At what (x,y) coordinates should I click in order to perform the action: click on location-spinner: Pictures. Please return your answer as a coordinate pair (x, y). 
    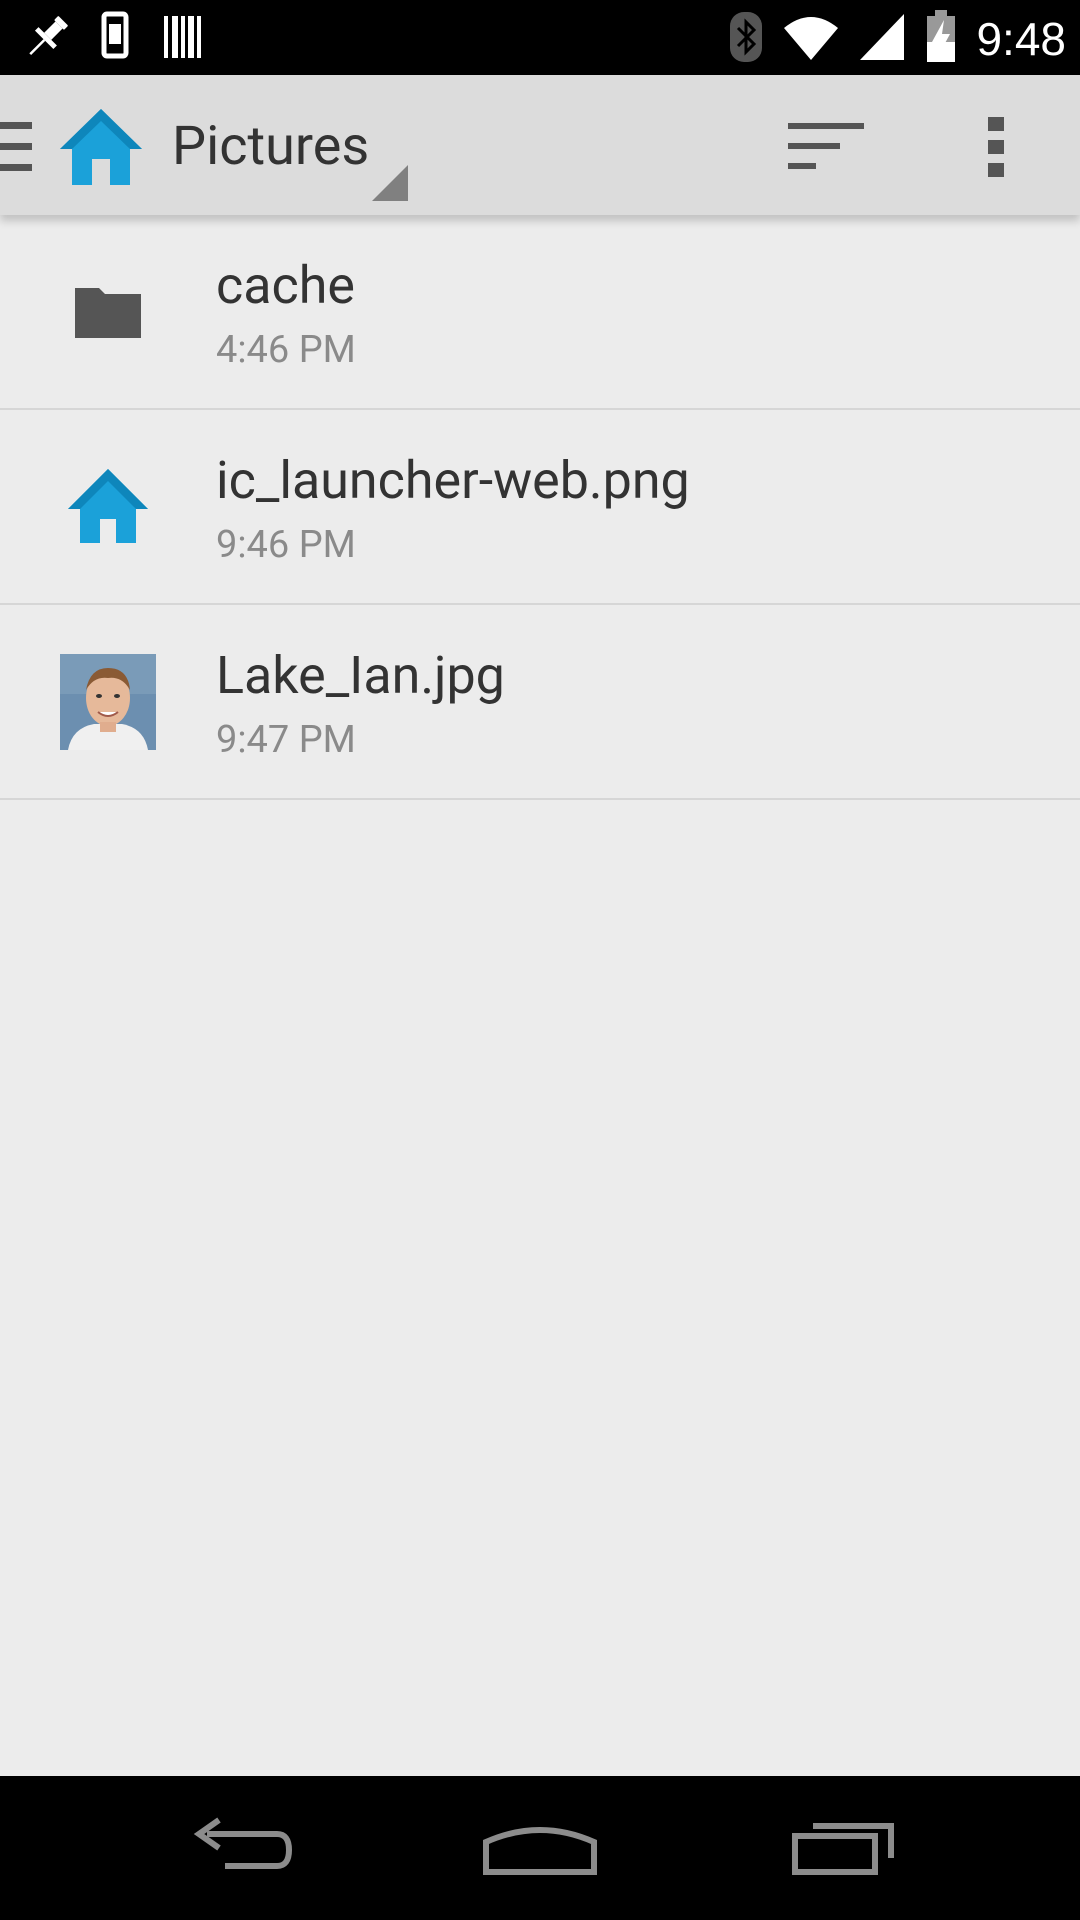
    Looking at the image, I should click on (291, 145).